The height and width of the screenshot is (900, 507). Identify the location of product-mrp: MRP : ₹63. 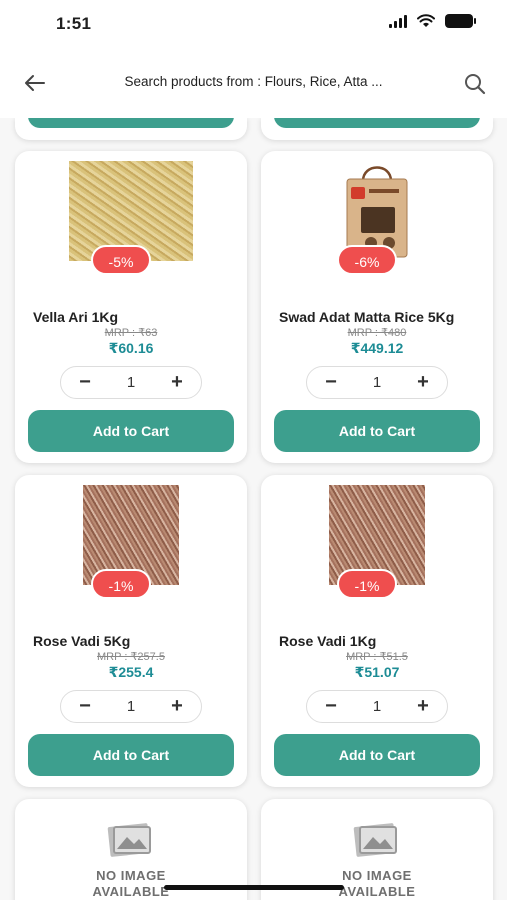
(131, 333).